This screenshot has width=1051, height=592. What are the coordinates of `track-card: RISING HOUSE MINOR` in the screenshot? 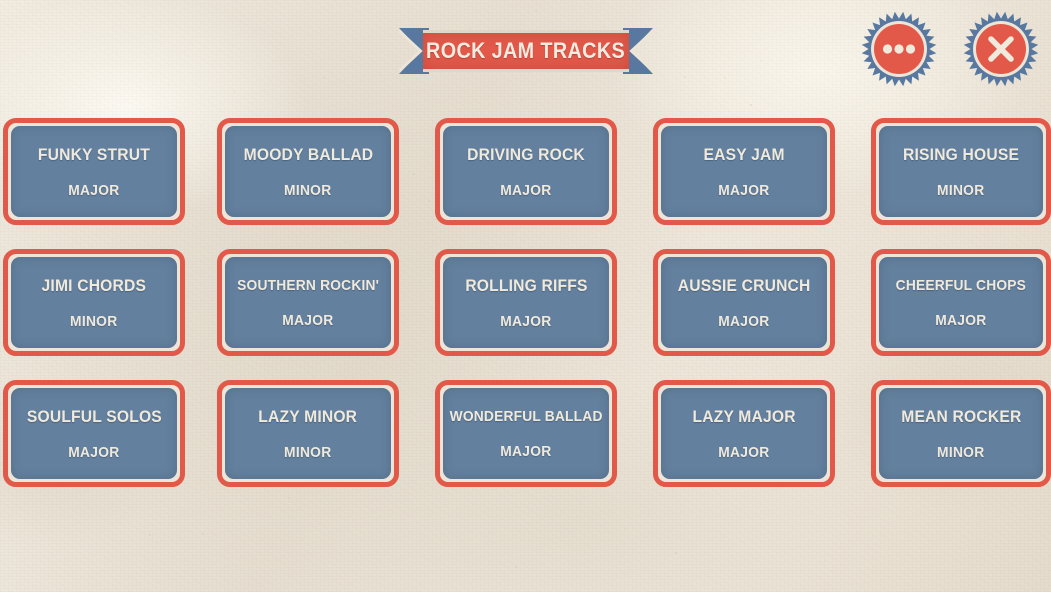 It's located at (961, 171).